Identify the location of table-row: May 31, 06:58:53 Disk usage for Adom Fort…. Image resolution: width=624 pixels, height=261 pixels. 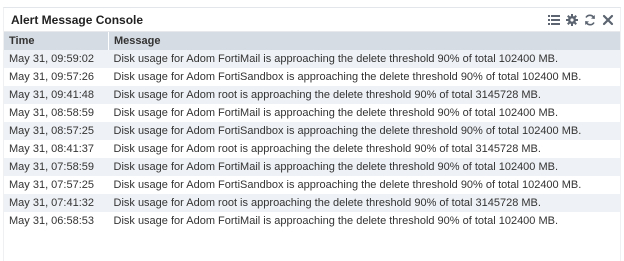
(312, 221).